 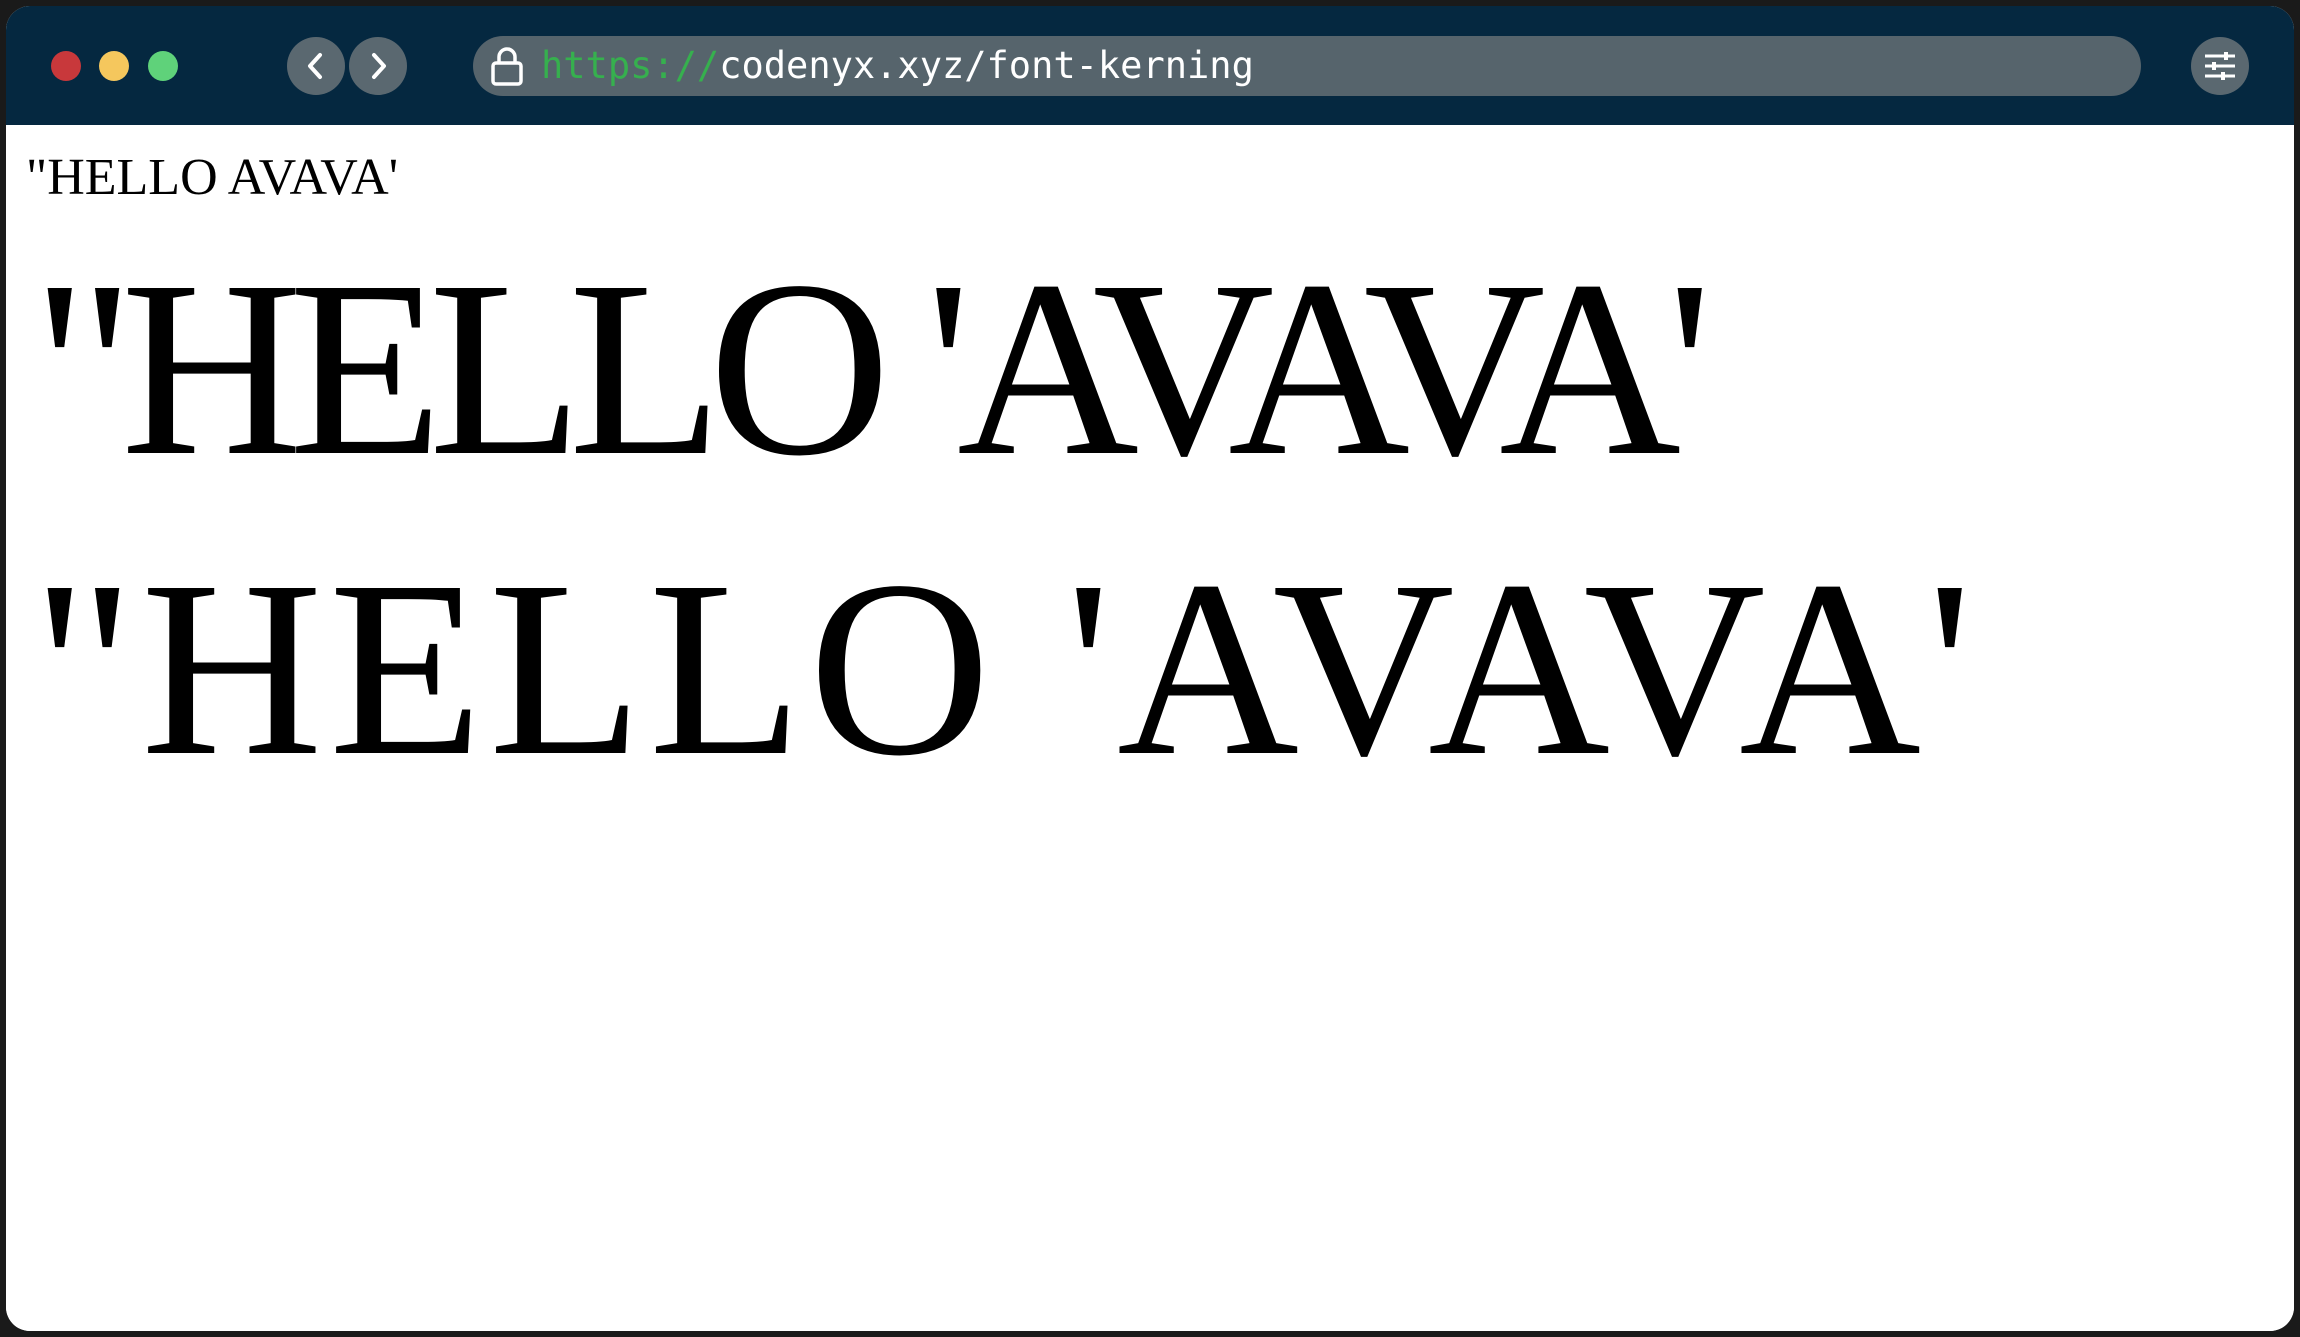 I want to click on sliders-icon, so click(x=2220, y=66).